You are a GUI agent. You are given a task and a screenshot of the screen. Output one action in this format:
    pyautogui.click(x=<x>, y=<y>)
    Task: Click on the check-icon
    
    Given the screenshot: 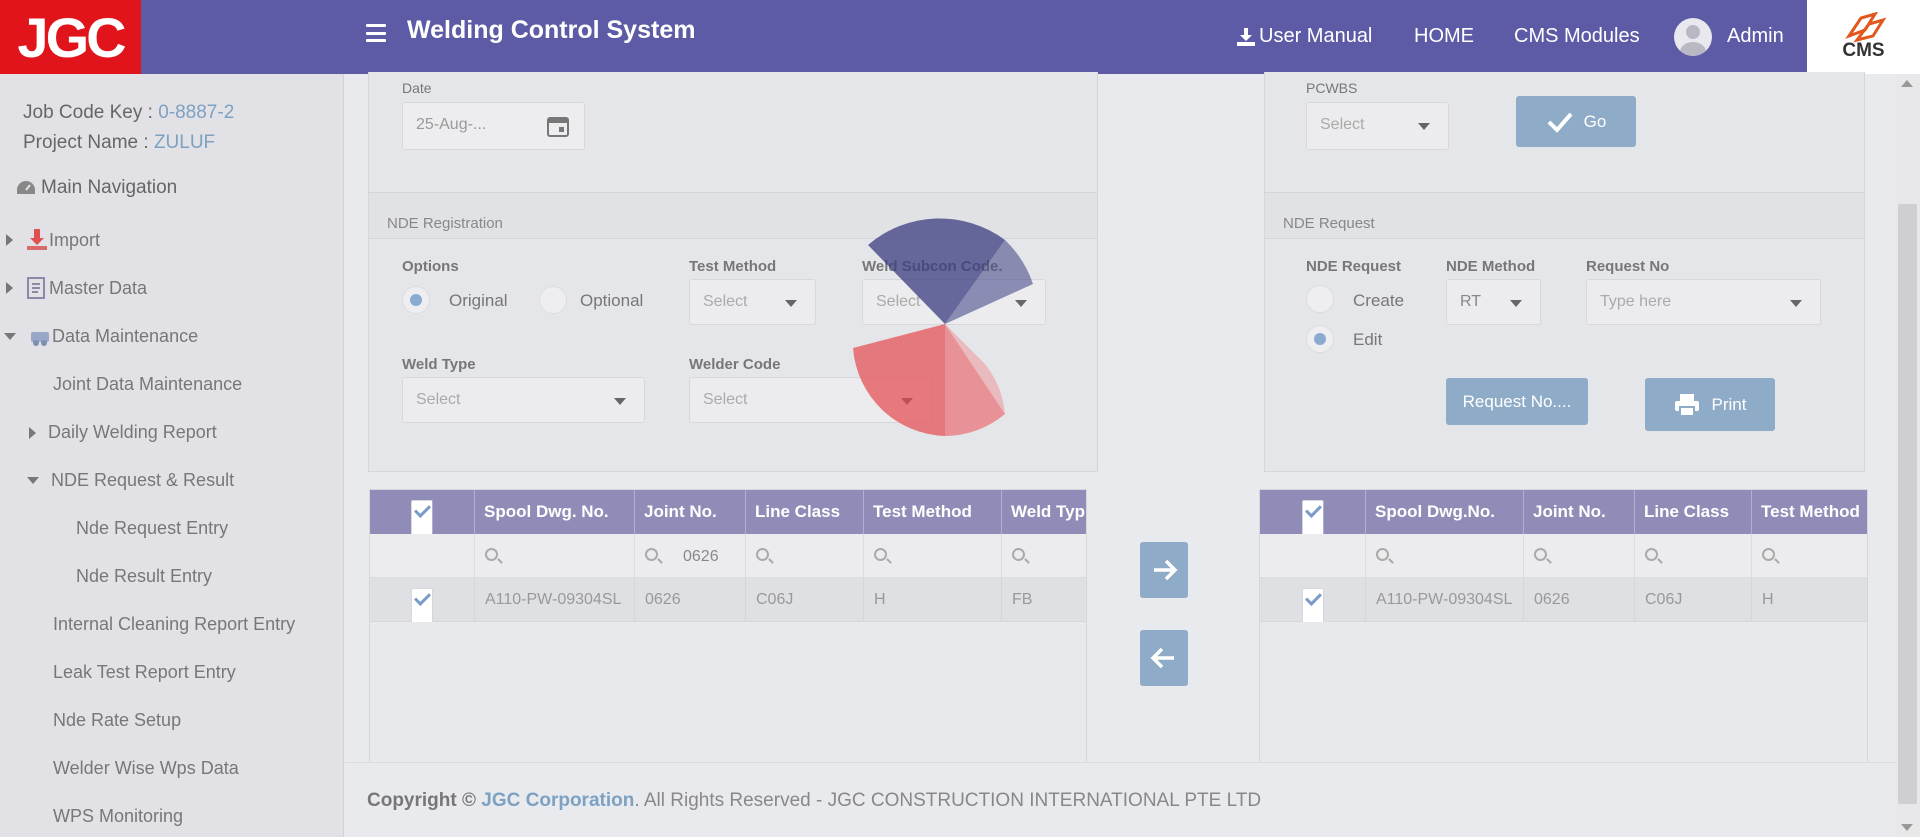 What is the action you would take?
    pyautogui.click(x=1560, y=122)
    